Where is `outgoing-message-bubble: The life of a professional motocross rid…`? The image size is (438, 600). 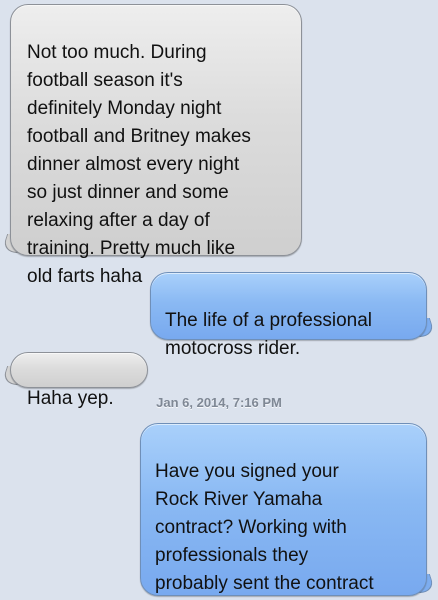 outgoing-message-bubble: The life of a professional motocross rid… is located at coordinates (288, 315).